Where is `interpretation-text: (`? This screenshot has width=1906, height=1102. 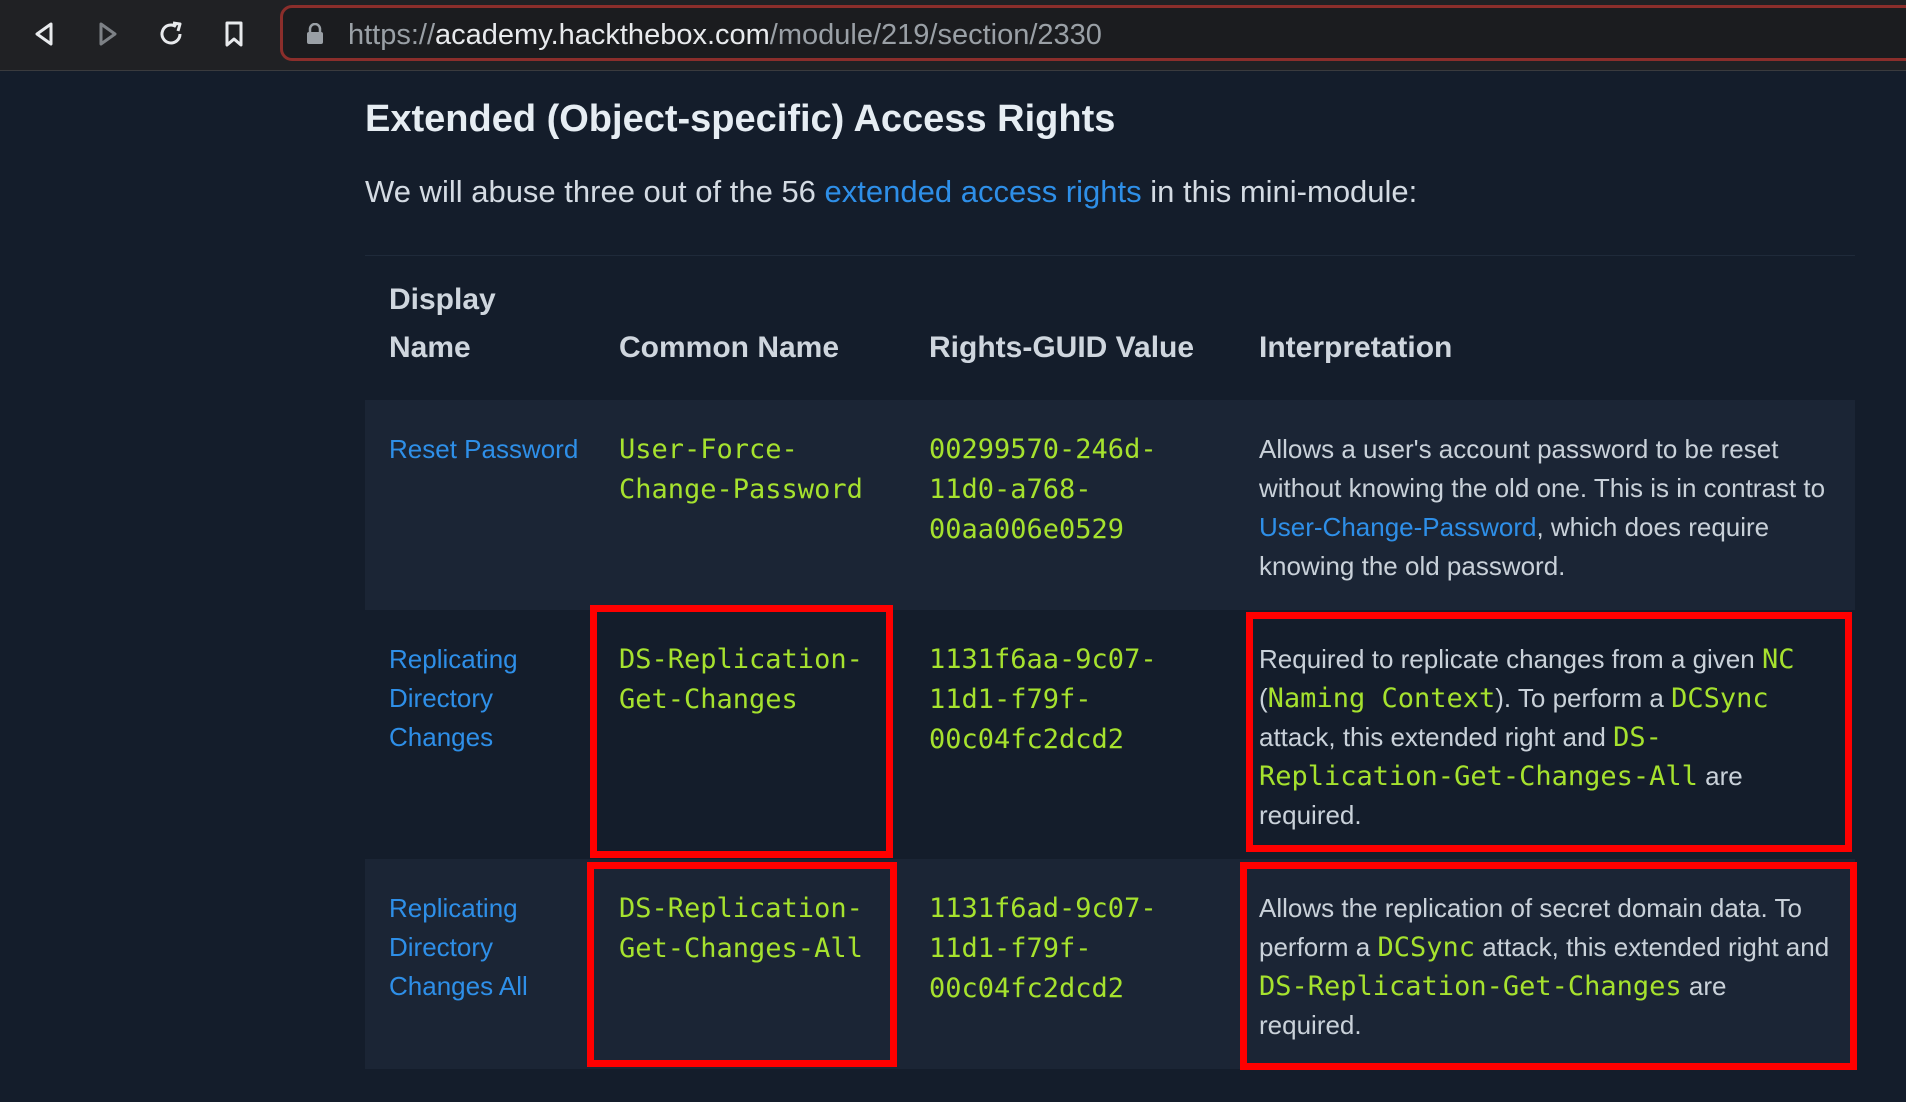 interpretation-text: ( is located at coordinates (1263, 698).